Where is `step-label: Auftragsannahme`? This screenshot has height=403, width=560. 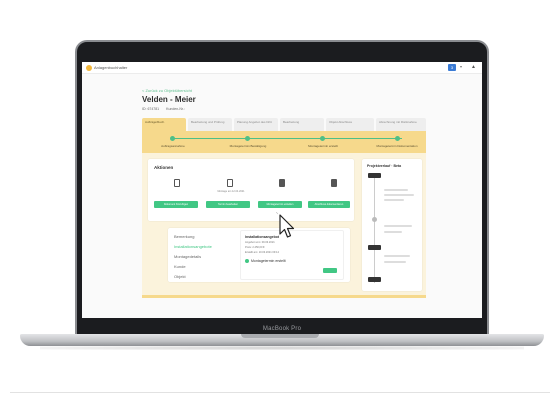 step-label: Auftragsannahme is located at coordinates (173, 146).